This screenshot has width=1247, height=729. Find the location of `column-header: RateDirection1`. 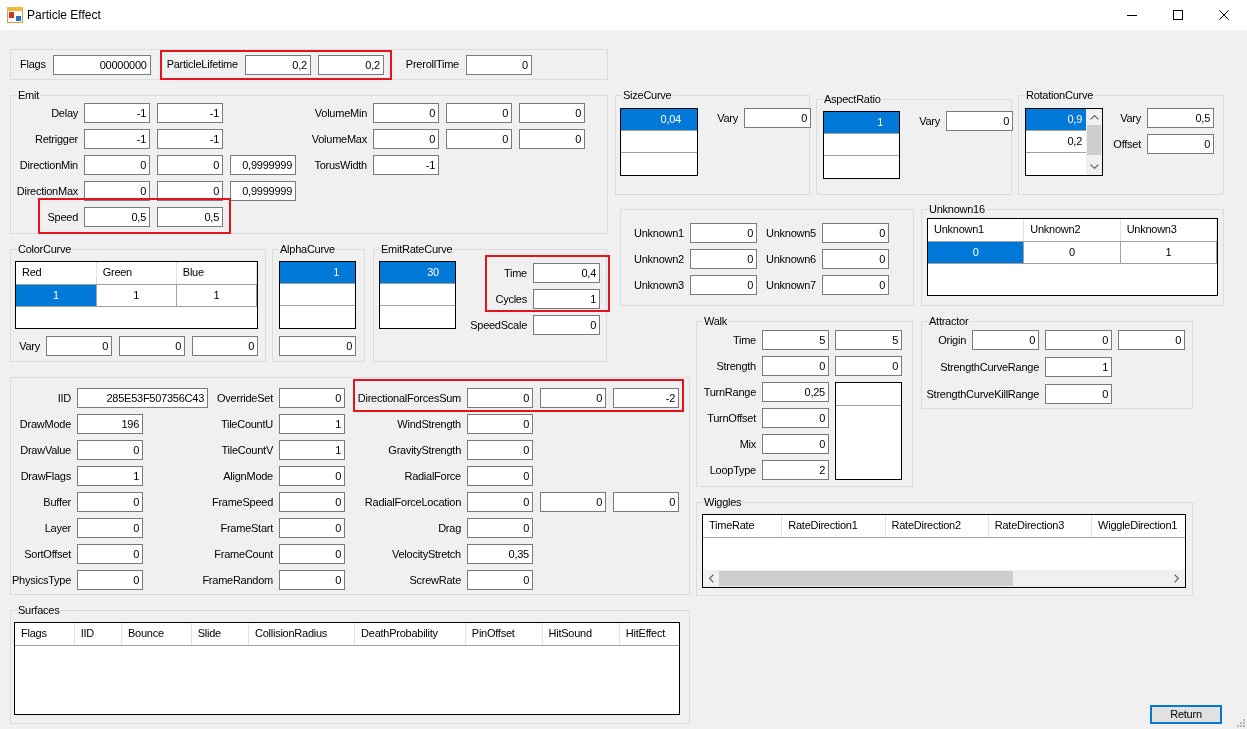

column-header: RateDirection1 is located at coordinates (833, 526).